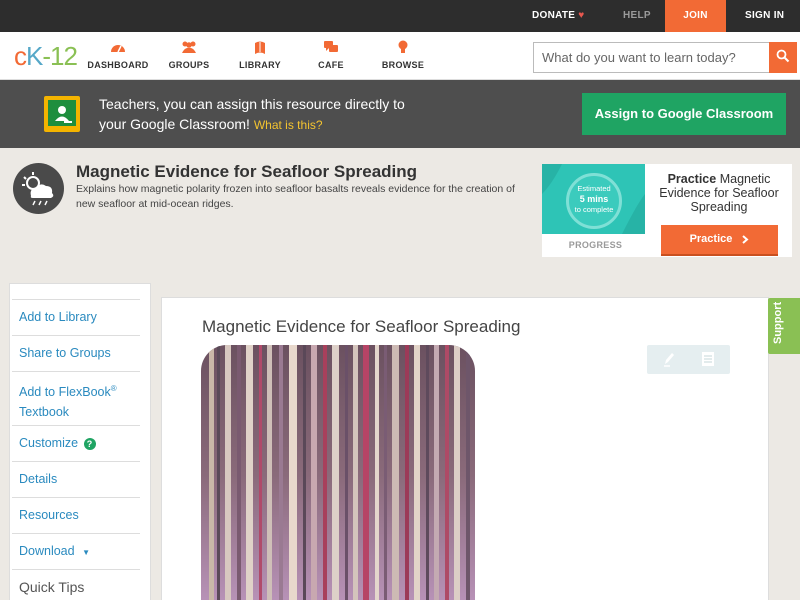  What do you see at coordinates (554, 15) in the screenshot?
I see `donate-label: DONATE` at bounding box center [554, 15].